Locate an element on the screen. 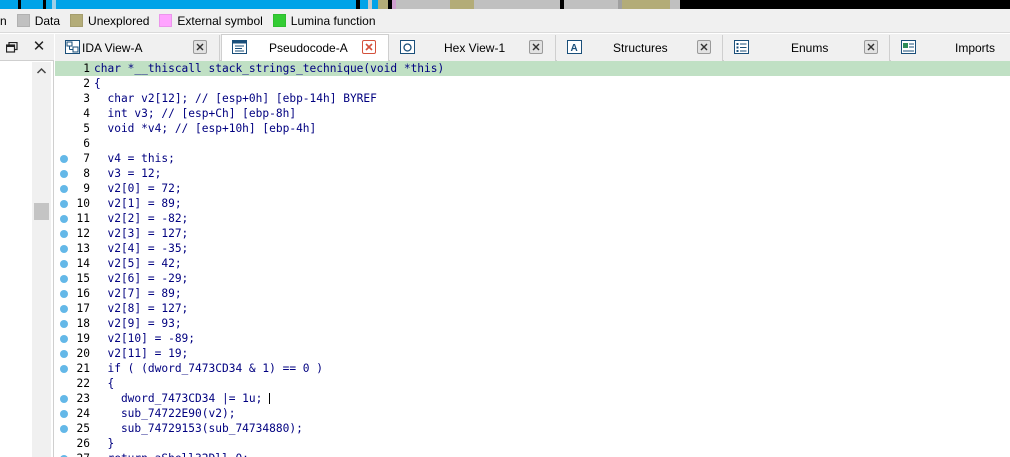  close-panel-icon: ✕ is located at coordinates (39, 47).